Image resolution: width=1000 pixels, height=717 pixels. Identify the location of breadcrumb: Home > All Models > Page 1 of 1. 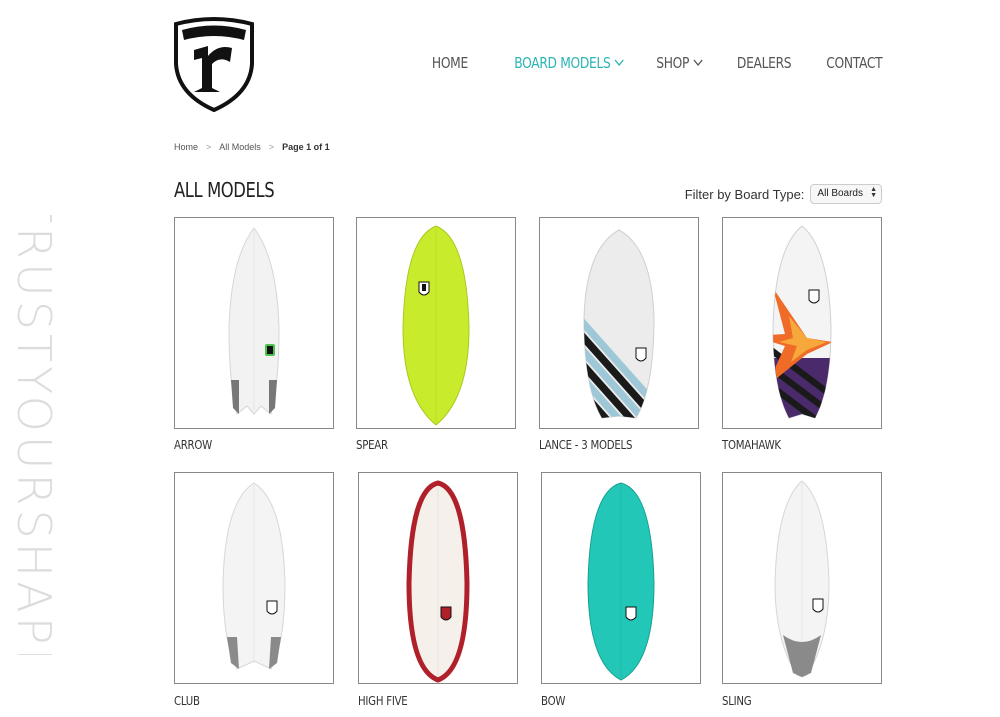
(252, 147).